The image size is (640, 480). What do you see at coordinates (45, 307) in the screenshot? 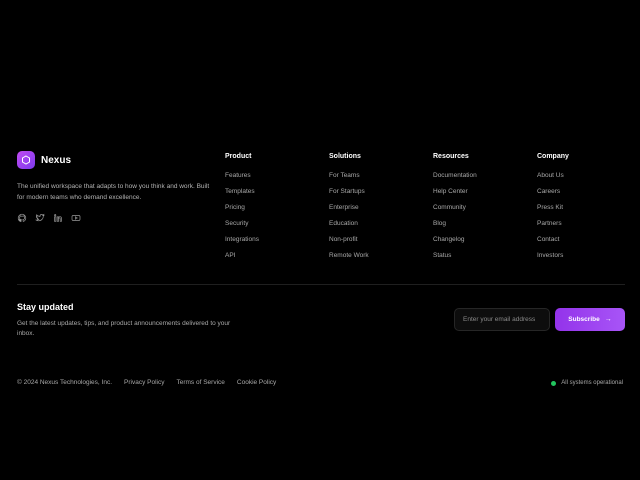
I see `newsletter-title: Stay updated` at bounding box center [45, 307].